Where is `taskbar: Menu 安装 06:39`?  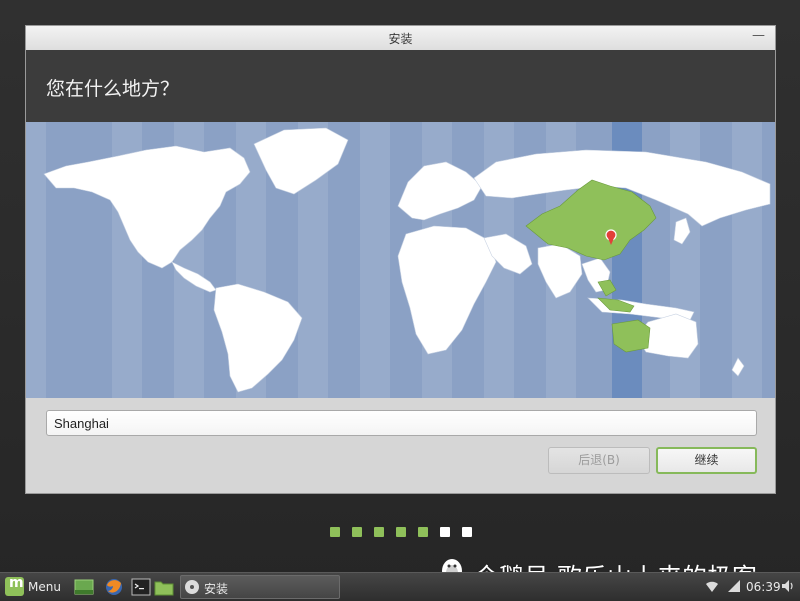 taskbar: Menu 安装 06:39 is located at coordinates (400, 586).